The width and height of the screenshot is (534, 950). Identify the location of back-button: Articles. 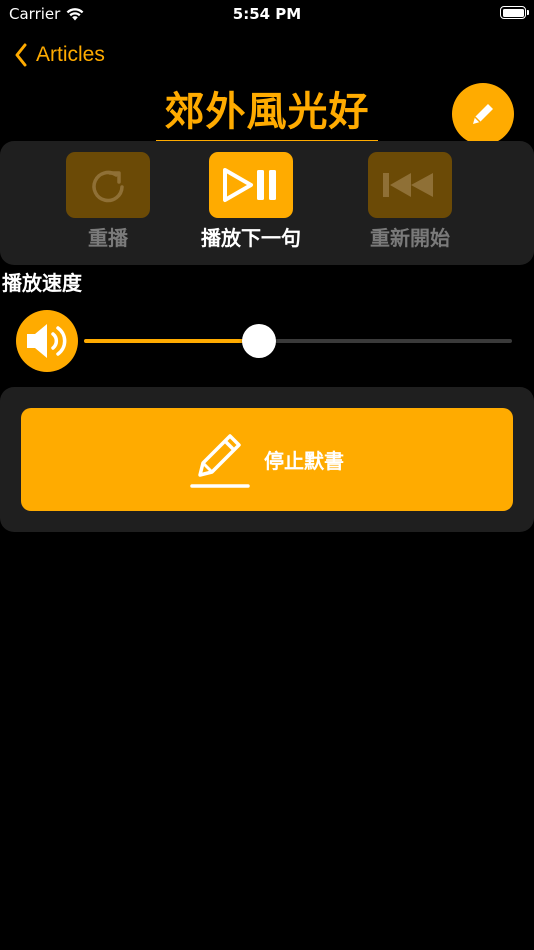
(59, 55).